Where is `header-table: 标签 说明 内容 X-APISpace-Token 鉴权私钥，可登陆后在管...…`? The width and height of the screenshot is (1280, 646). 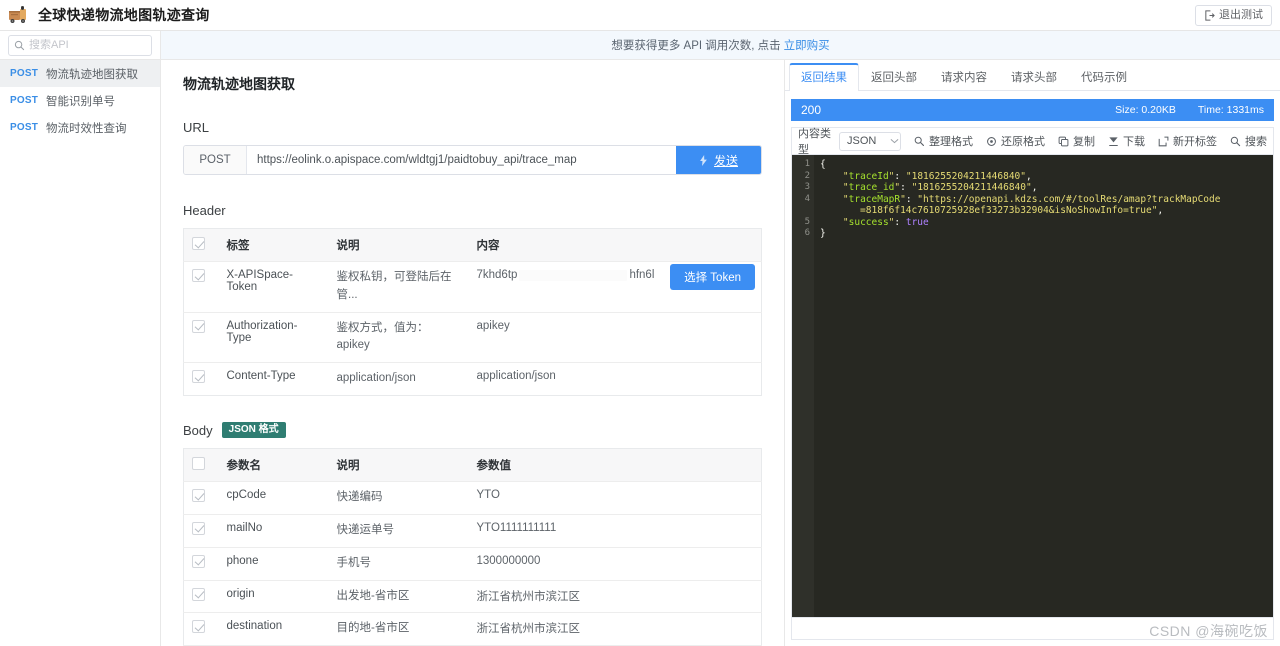 header-table: 标签 说明 内容 X-APISpace-Token 鉴权私钥，可登陆后在管...… is located at coordinates (472, 312).